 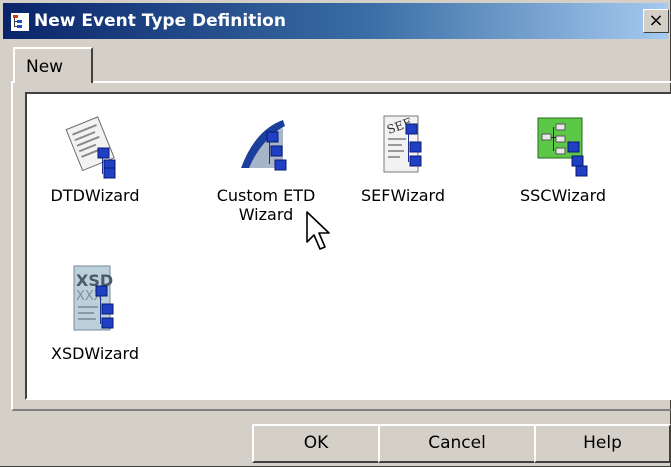 What do you see at coordinates (402, 144) in the screenshot?
I see `sef-document-icon: SEF` at bounding box center [402, 144].